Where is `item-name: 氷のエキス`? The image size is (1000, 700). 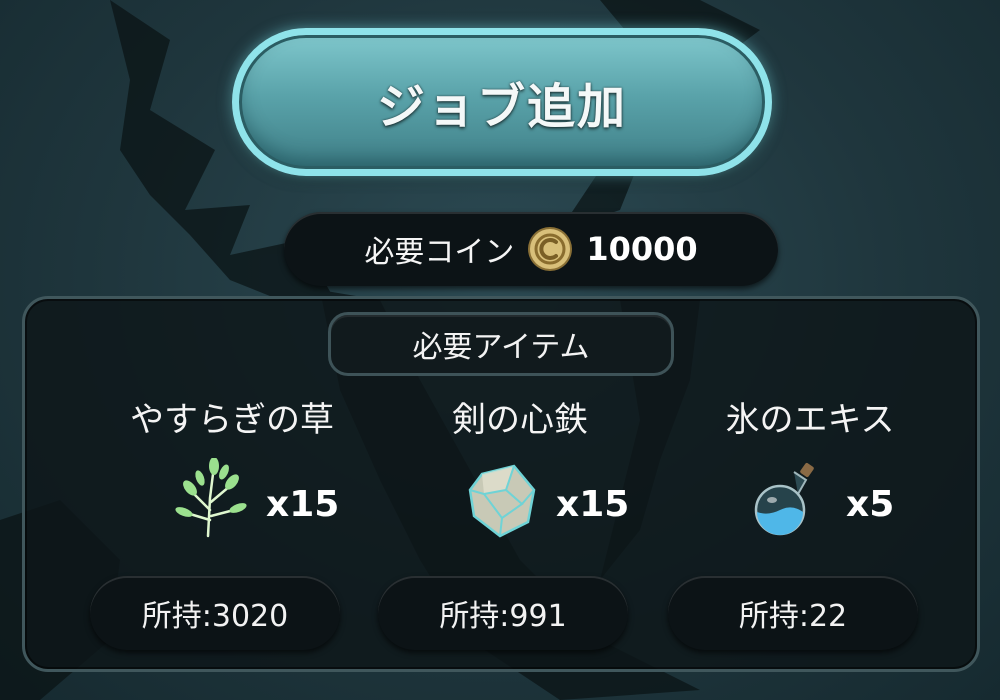
item-name: 氷のエキス is located at coordinates (810, 420).